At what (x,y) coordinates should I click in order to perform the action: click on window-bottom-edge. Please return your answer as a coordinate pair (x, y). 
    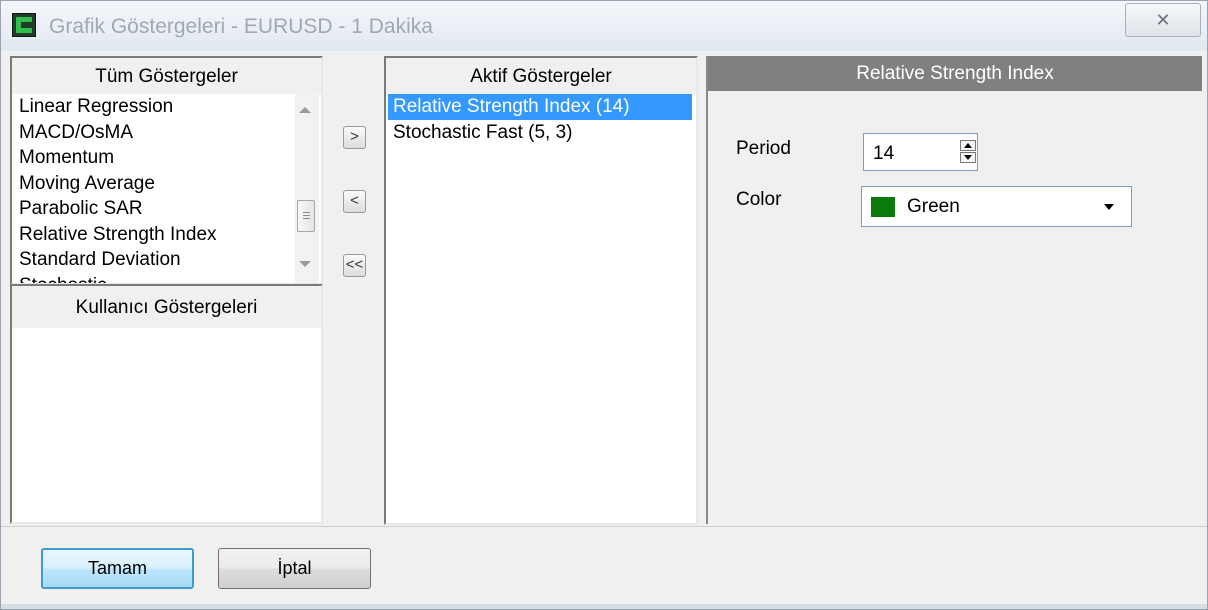
    Looking at the image, I should click on (604, 606).